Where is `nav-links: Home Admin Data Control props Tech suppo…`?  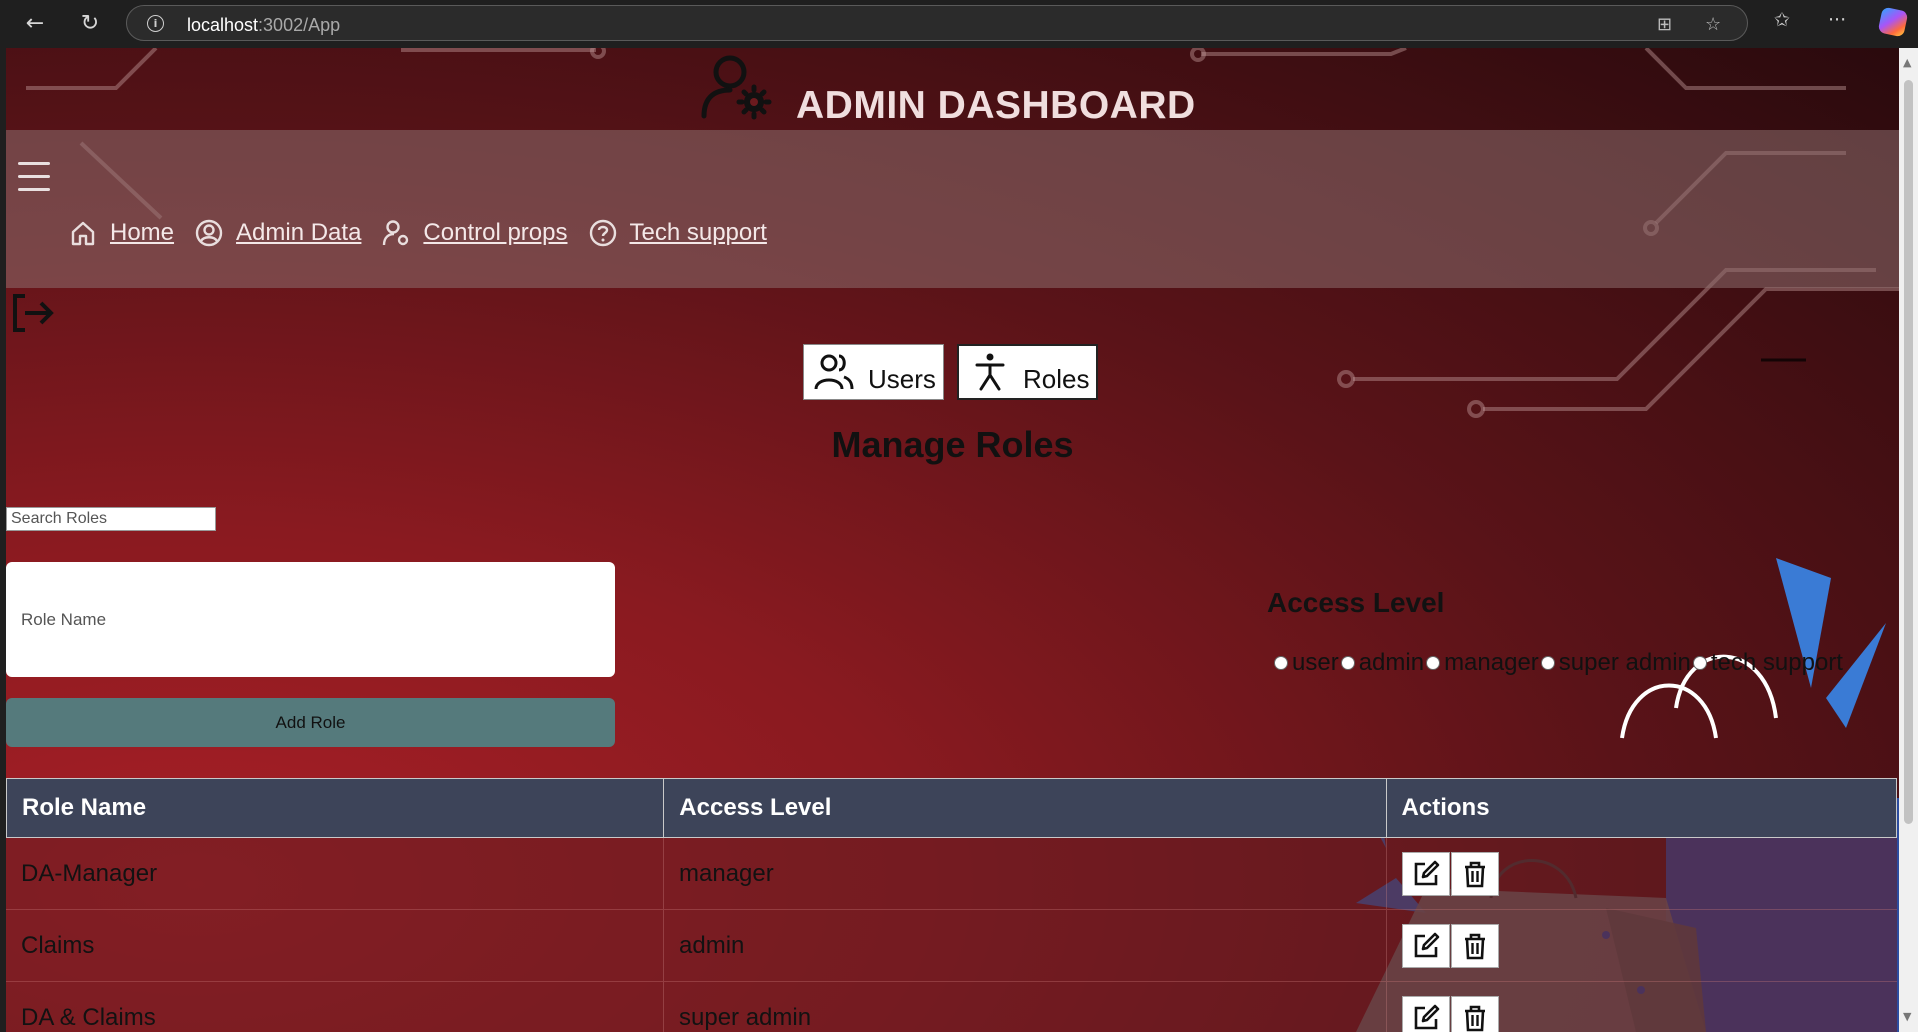
nav-links: Home Admin Data Control props Tech suppo… is located at coordinates (427, 233).